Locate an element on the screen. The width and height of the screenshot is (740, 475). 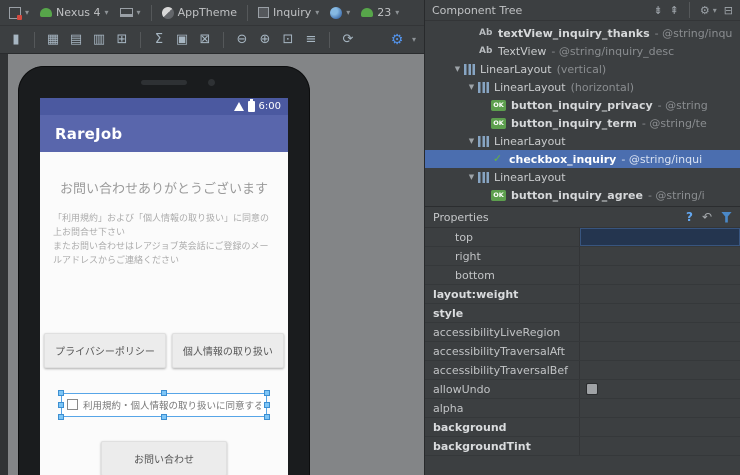
zoom-out-icon: ⊖ is located at coordinates (242, 39).